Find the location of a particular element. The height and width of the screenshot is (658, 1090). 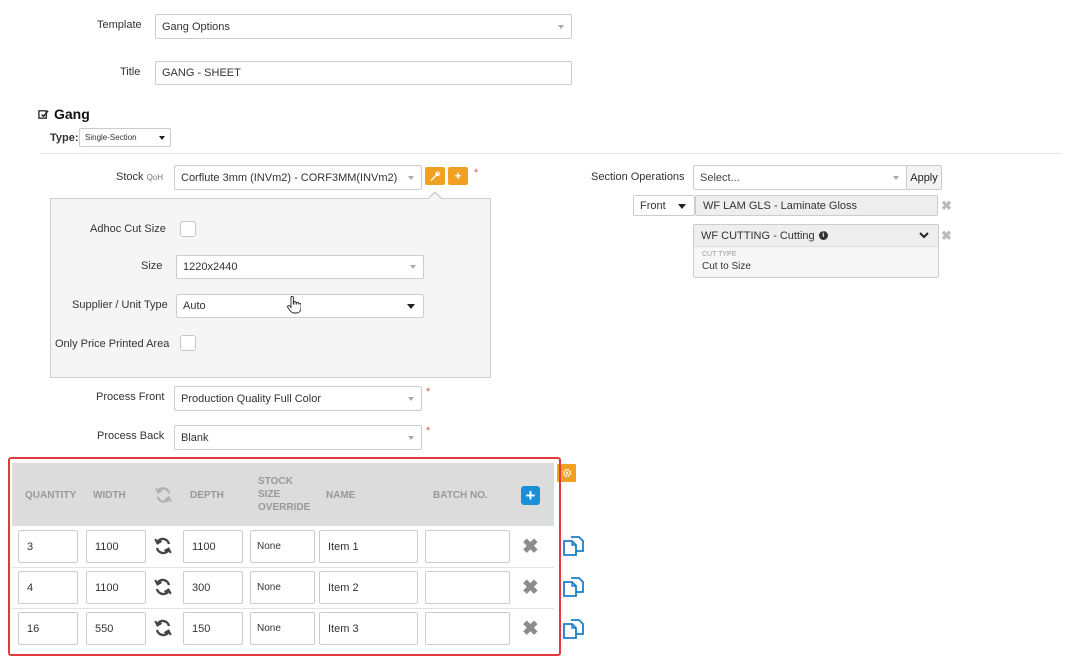

wrench-icon is located at coordinates (435, 176).